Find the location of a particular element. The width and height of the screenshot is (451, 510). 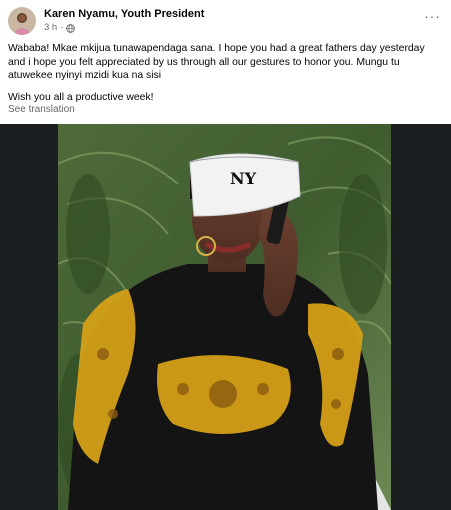

post-meta: Karen Nyamu, Youth President 3 h · is located at coordinates (124, 20).